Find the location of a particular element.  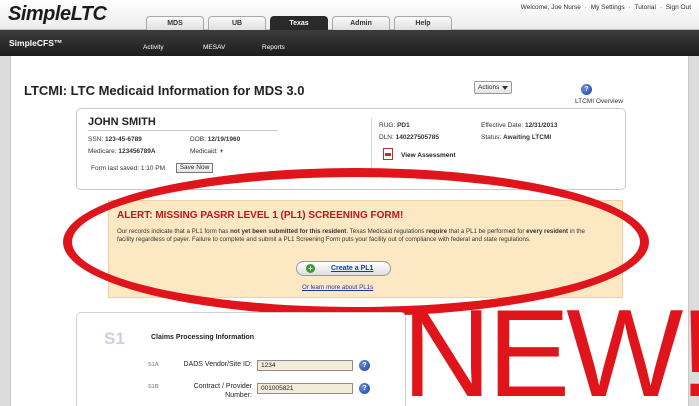

tab-help: Help is located at coordinates (423, 23).